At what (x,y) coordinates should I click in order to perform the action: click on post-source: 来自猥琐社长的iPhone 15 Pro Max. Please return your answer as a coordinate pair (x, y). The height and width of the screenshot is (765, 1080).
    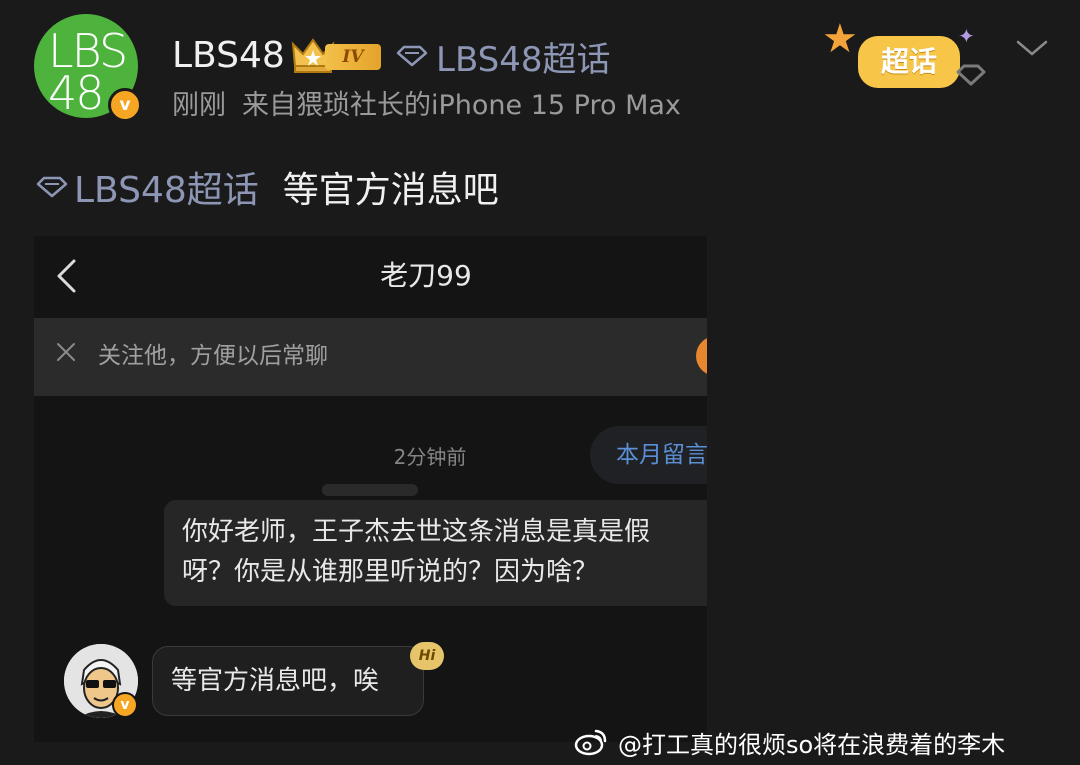
    Looking at the image, I should click on (461, 105).